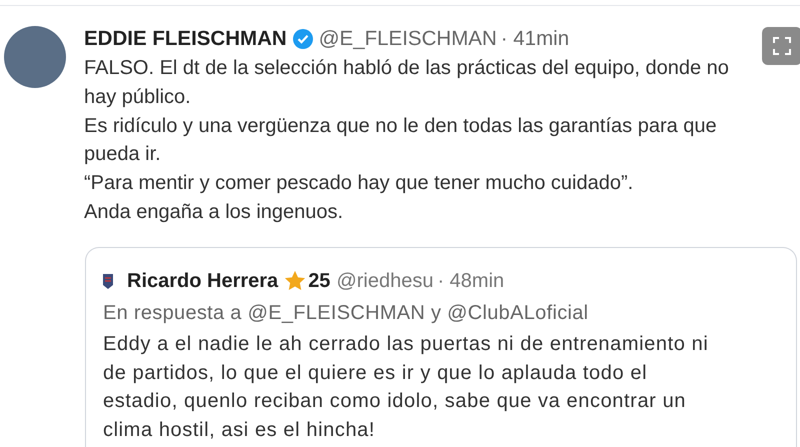  I want to click on tweet-time: · 41min, so click(535, 39).